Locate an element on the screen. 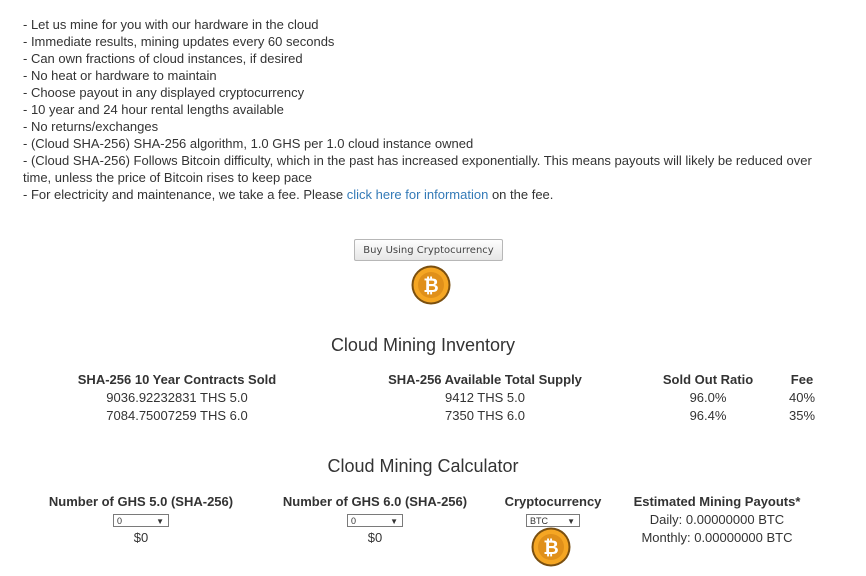 This screenshot has height=576, width=866. total-supply-value: 9412 THS 5.0 is located at coordinates (485, 397).